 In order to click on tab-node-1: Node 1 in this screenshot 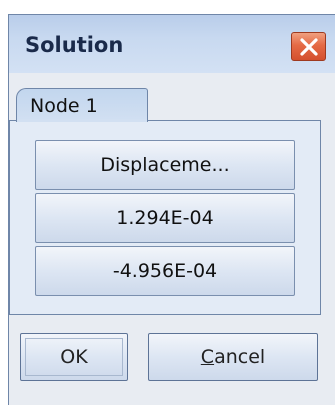, I will do `click(82, 105)`.